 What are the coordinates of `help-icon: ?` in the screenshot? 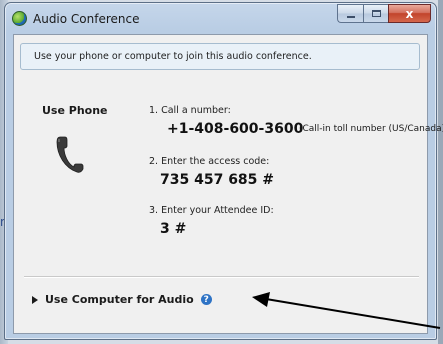 It's located at (206, 299).